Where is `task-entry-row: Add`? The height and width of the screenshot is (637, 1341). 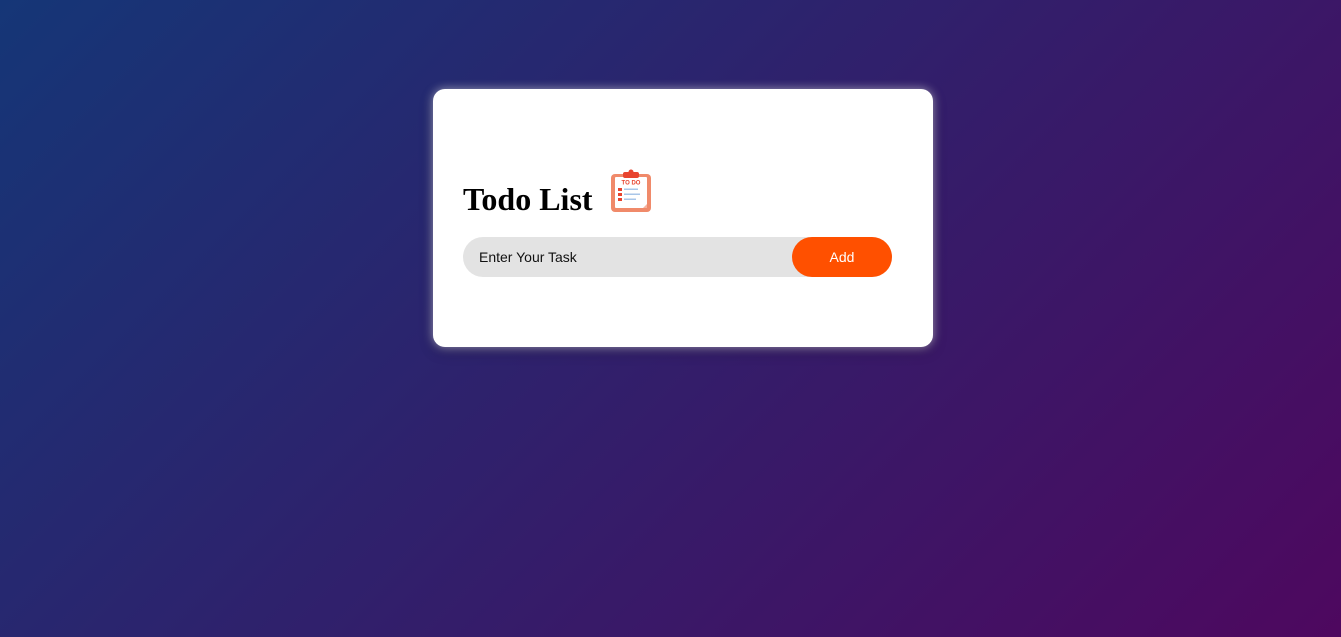
task-entry-row: Add is located at coordinates (677, 257).